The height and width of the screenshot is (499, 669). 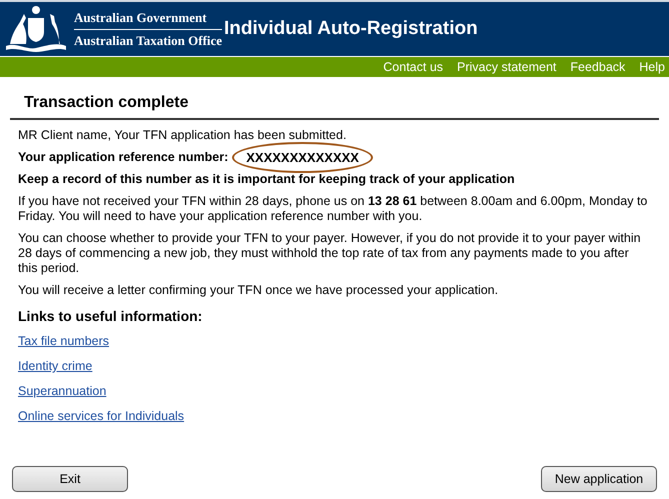 What do you see at coordinates (599, 479) in the screenshot?
I see `new-application-button: New application` at bounding box center [599, 479].